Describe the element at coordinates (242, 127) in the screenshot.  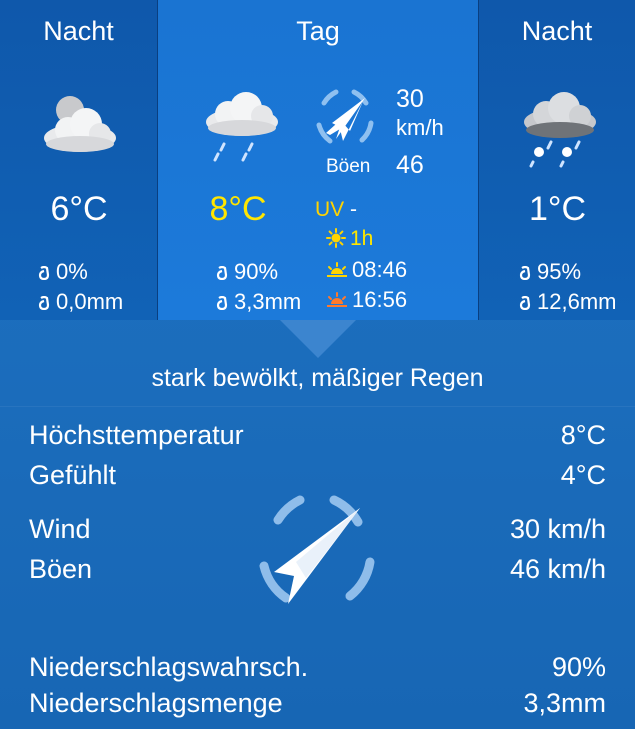
I see `cloud-rain-icon` at that location.